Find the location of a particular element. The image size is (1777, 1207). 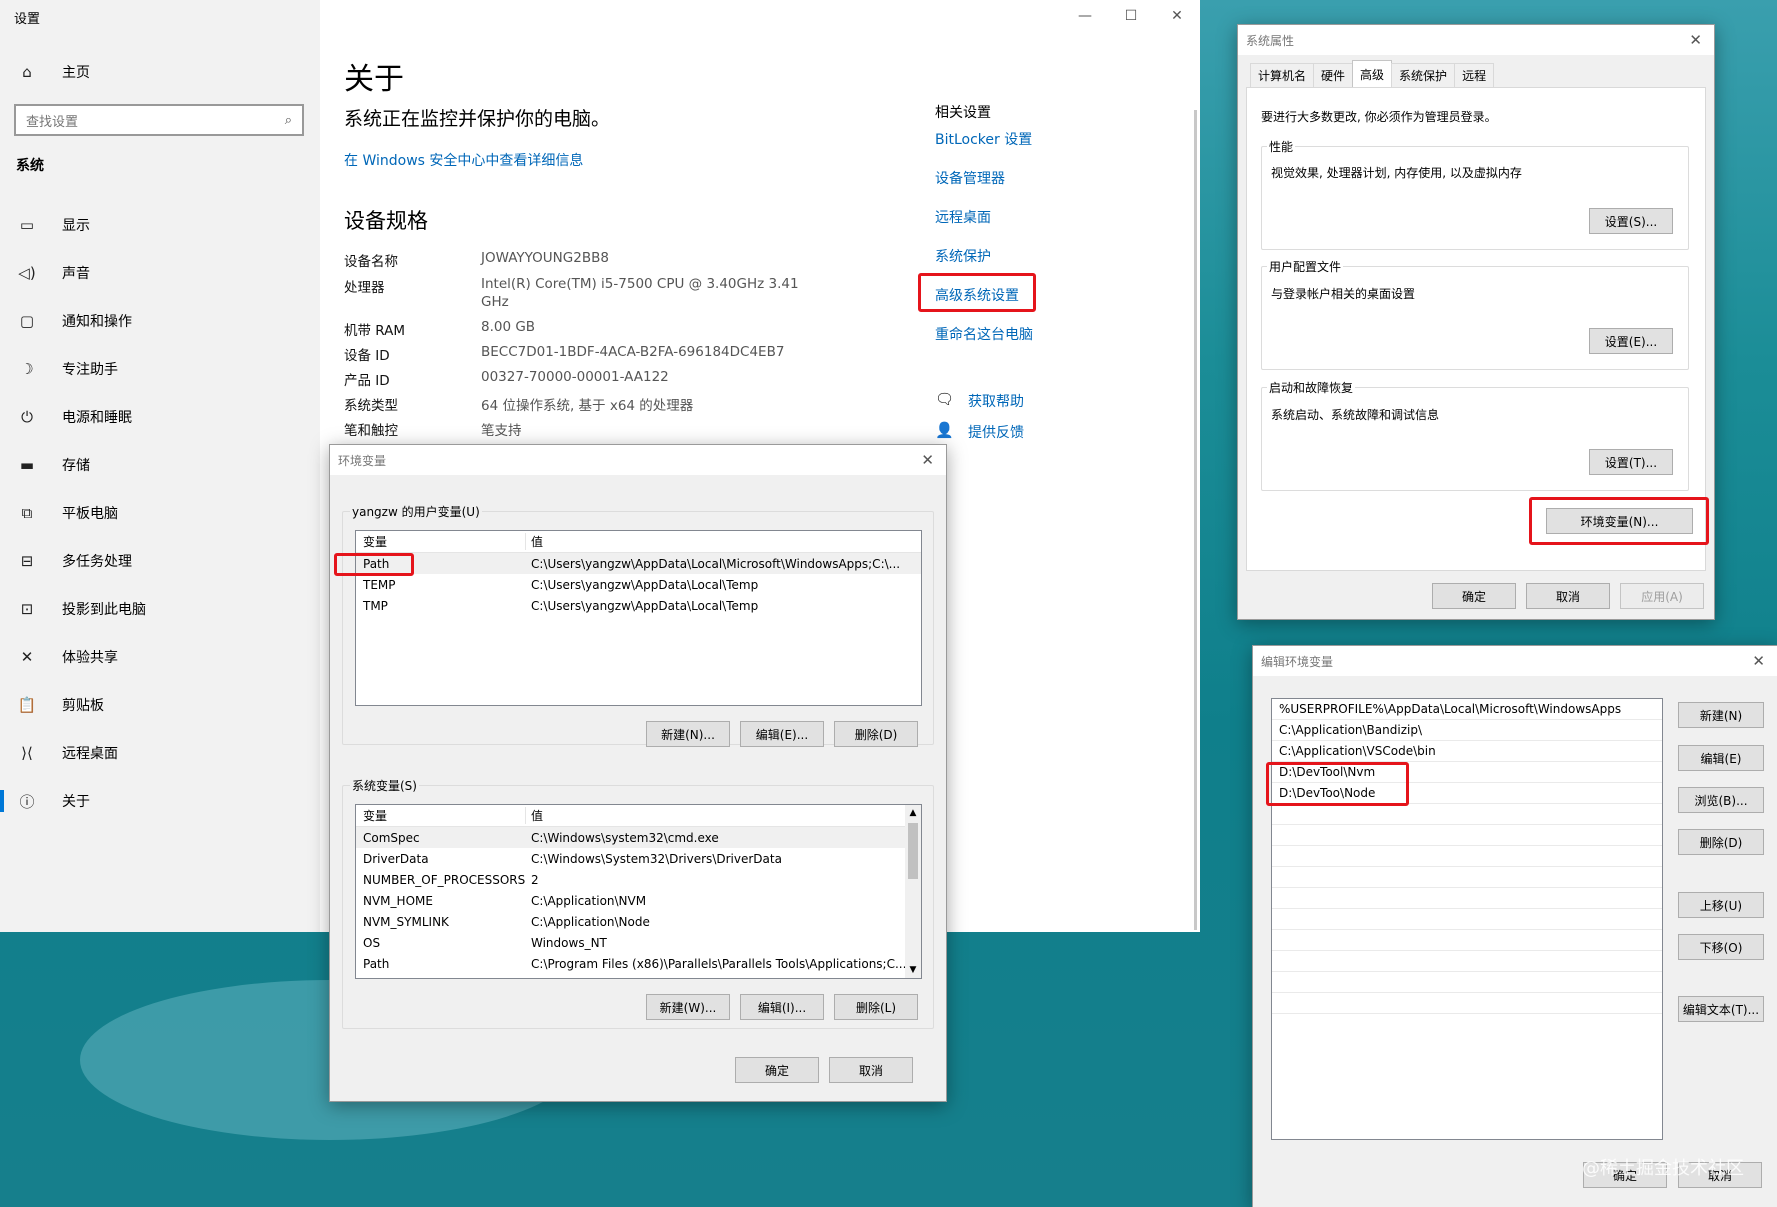

sidebar-item-display: ▭ 显示 is located at coordinates (53, 225).